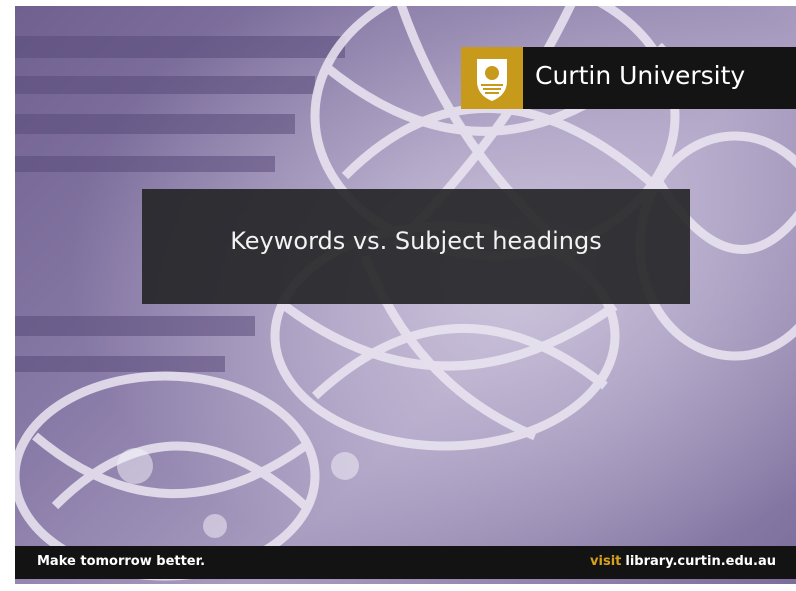 Image resolution: width=796 pixels, height=591 pixels. I want to click on logo-tile, so click(492, 78).